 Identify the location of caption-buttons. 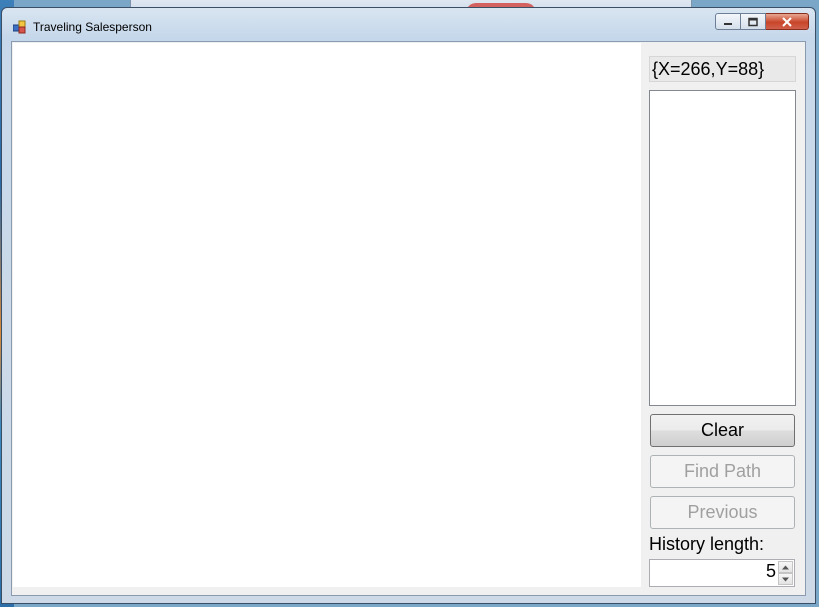
(762, 22).